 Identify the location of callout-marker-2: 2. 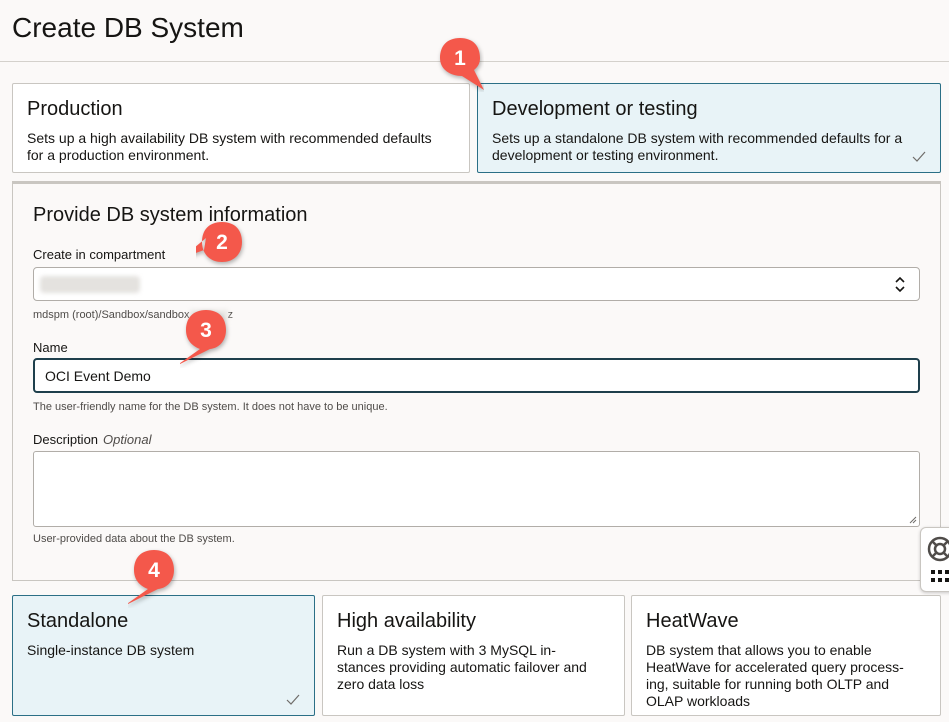
(220, 244).